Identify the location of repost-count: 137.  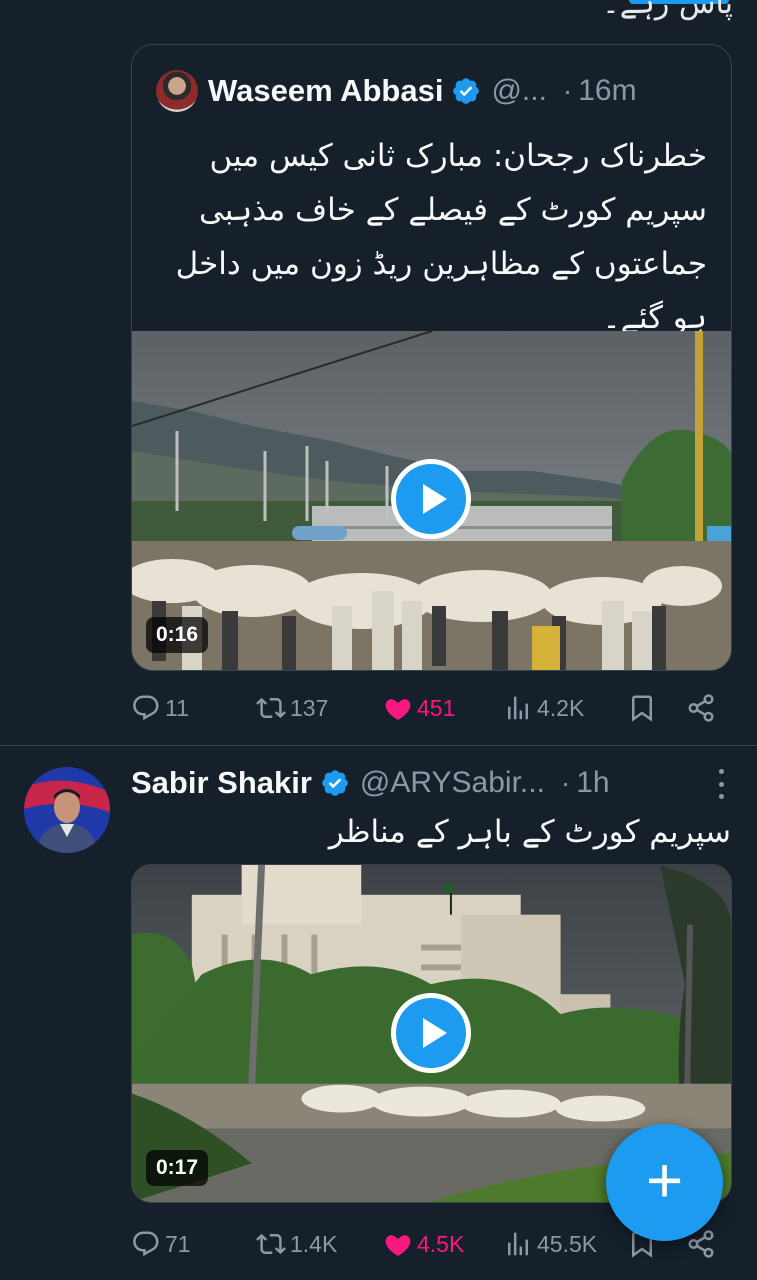
(309, 707).